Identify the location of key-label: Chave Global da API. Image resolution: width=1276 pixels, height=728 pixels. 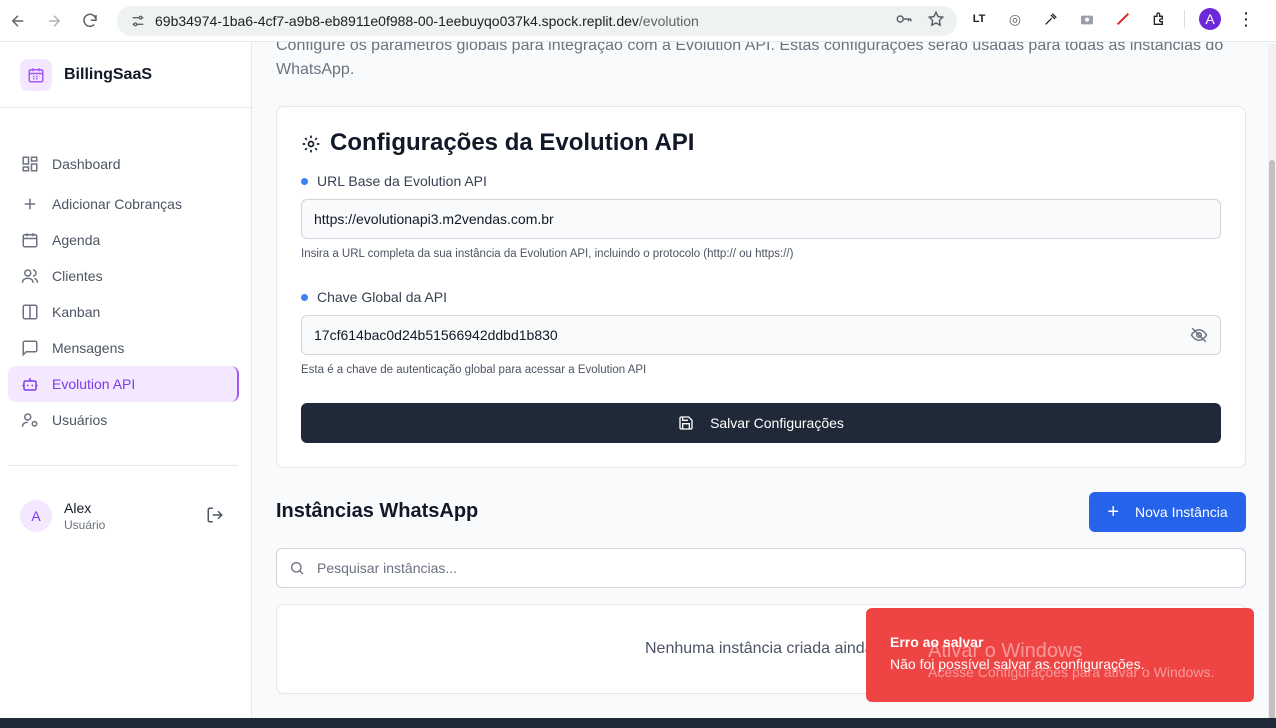
(374, 297).